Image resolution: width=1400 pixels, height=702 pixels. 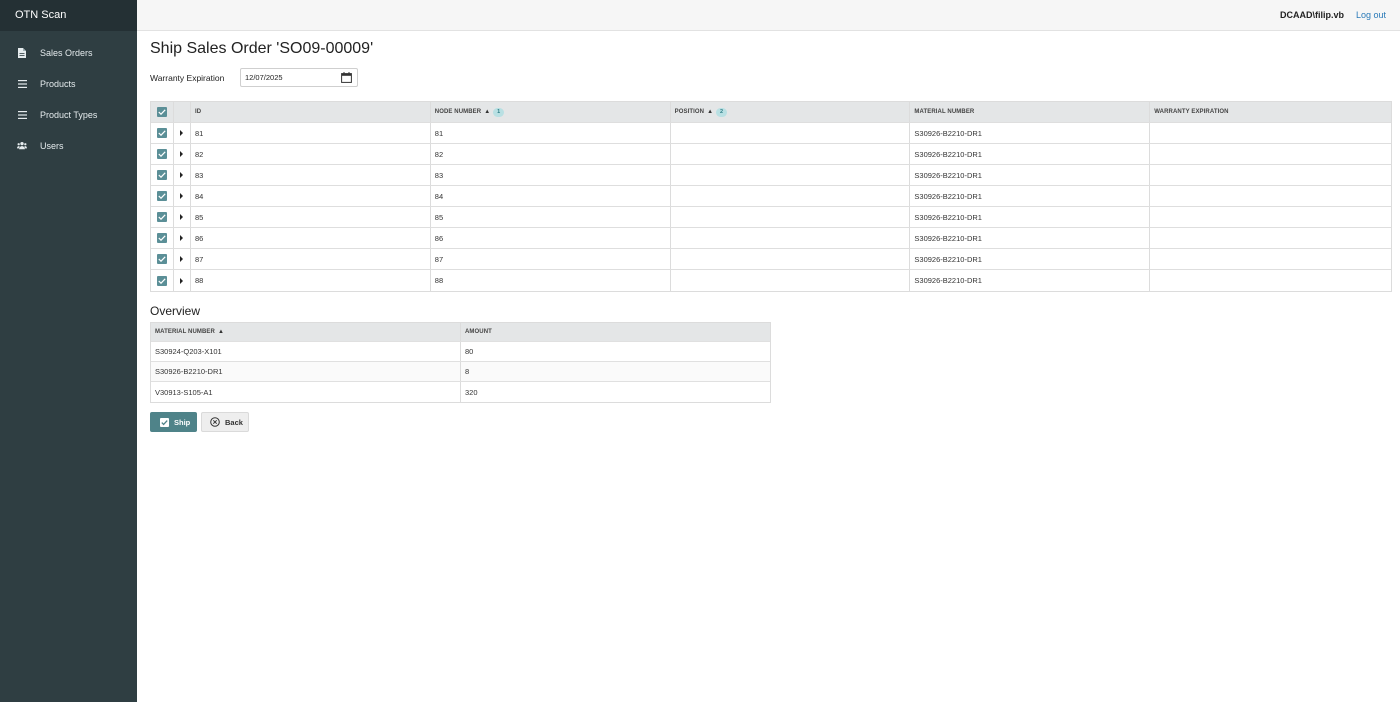 I want to click on sidebar-item-label: Users, so click(x=52, y=145).